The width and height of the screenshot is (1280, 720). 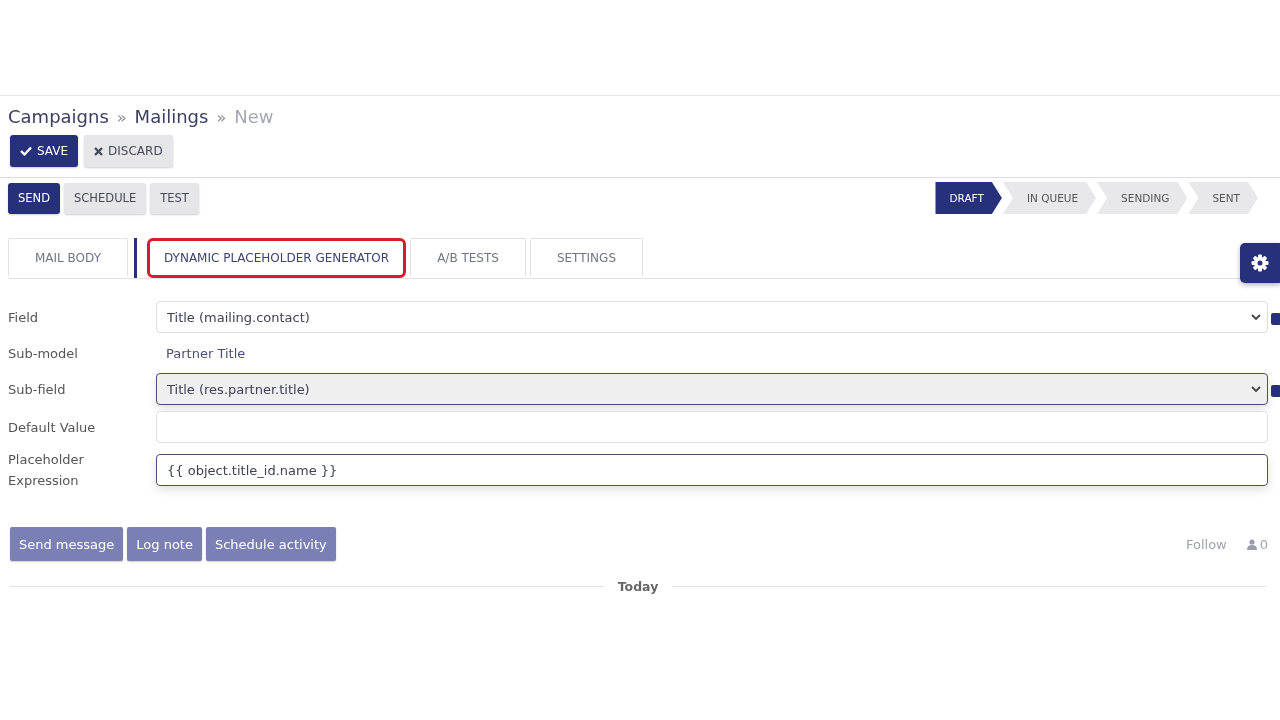 What do you see at coordinates (135, 258) in the screenshot?
I see `active-tab-marker` at bounding box center [135, 258].